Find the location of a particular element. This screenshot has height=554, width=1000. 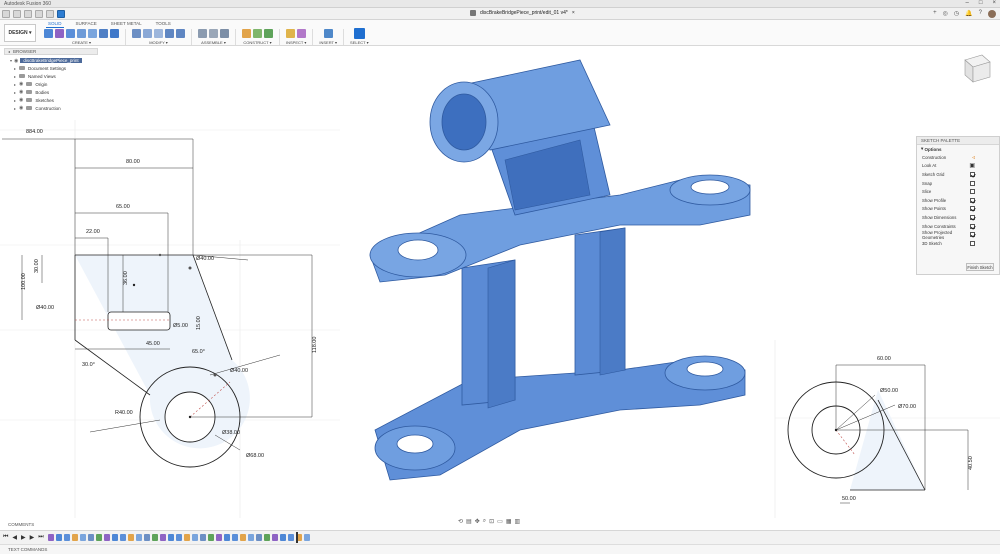

dim-r40-b: R40.00 is located at coordinates (29, 419).